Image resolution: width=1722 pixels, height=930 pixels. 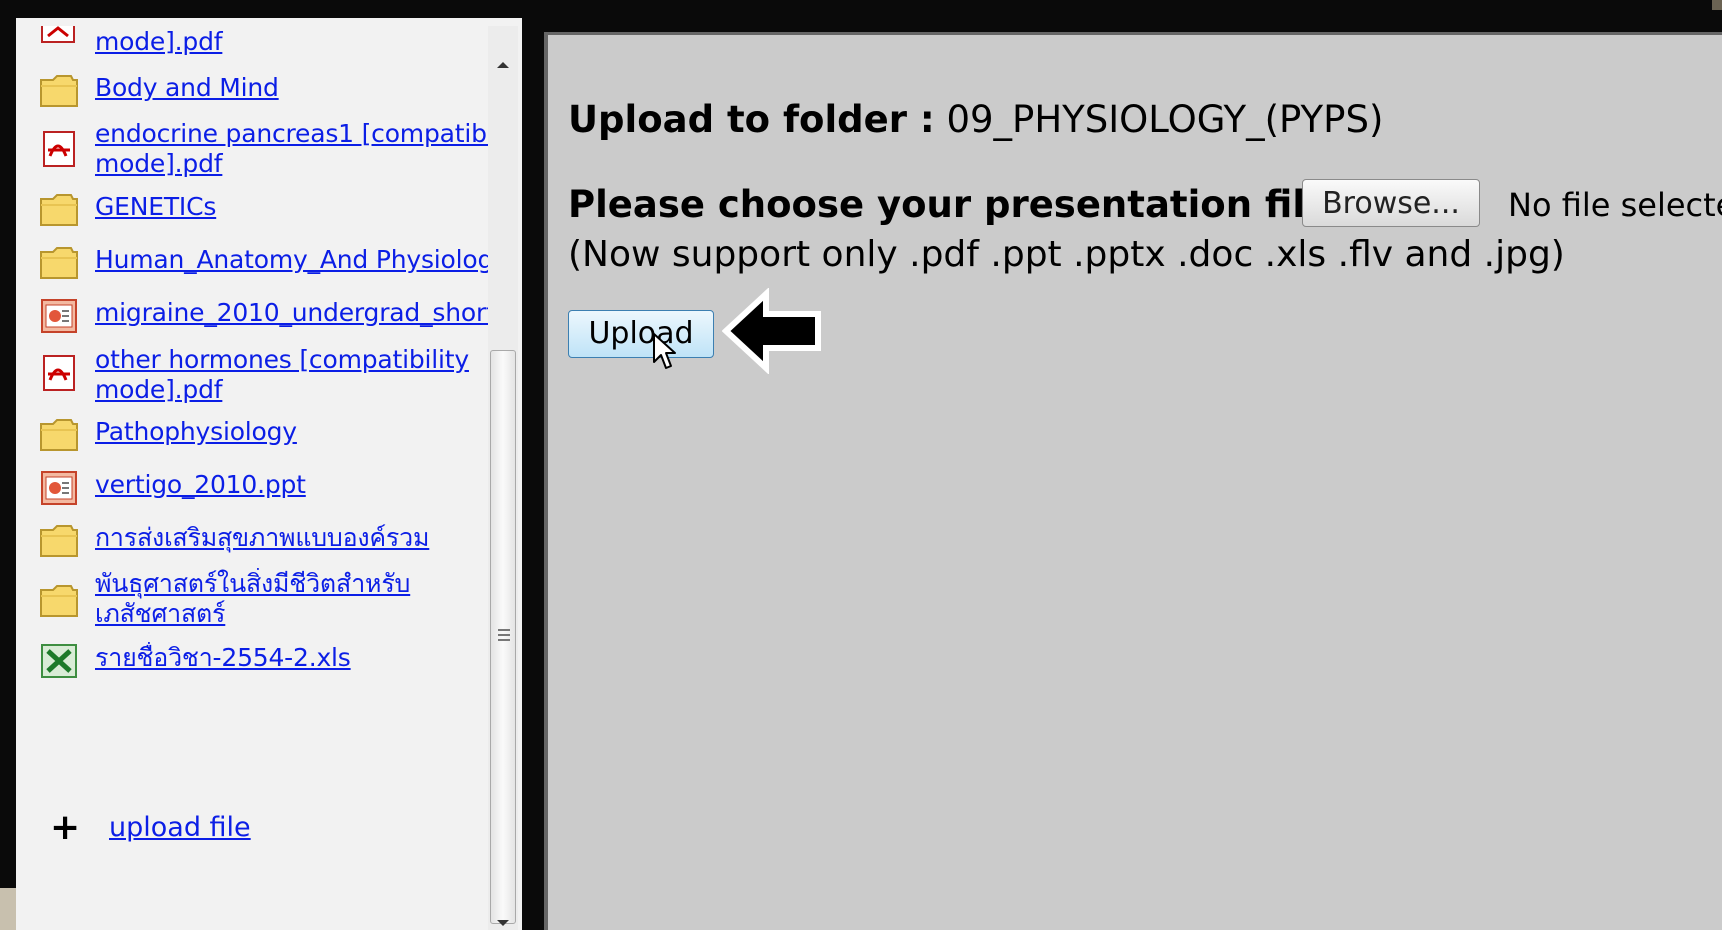 I want to click on list-item: other hormones [compatibility mode].pdf, so click(x=253, y=377).